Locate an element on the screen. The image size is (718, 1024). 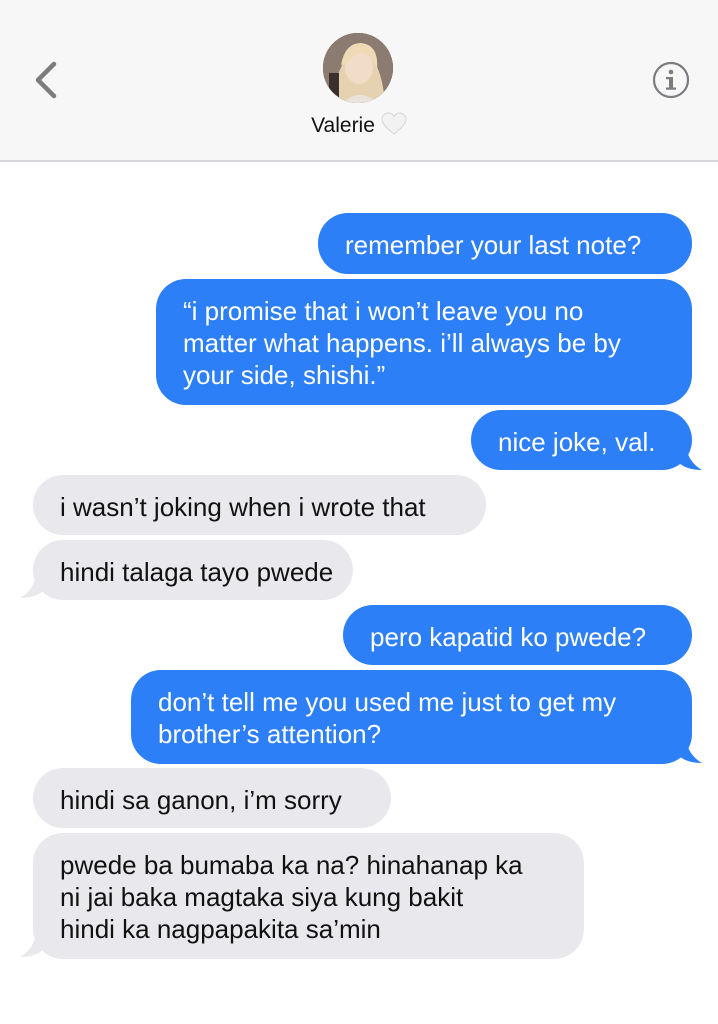
info-button is located at coordinates (671, 80).